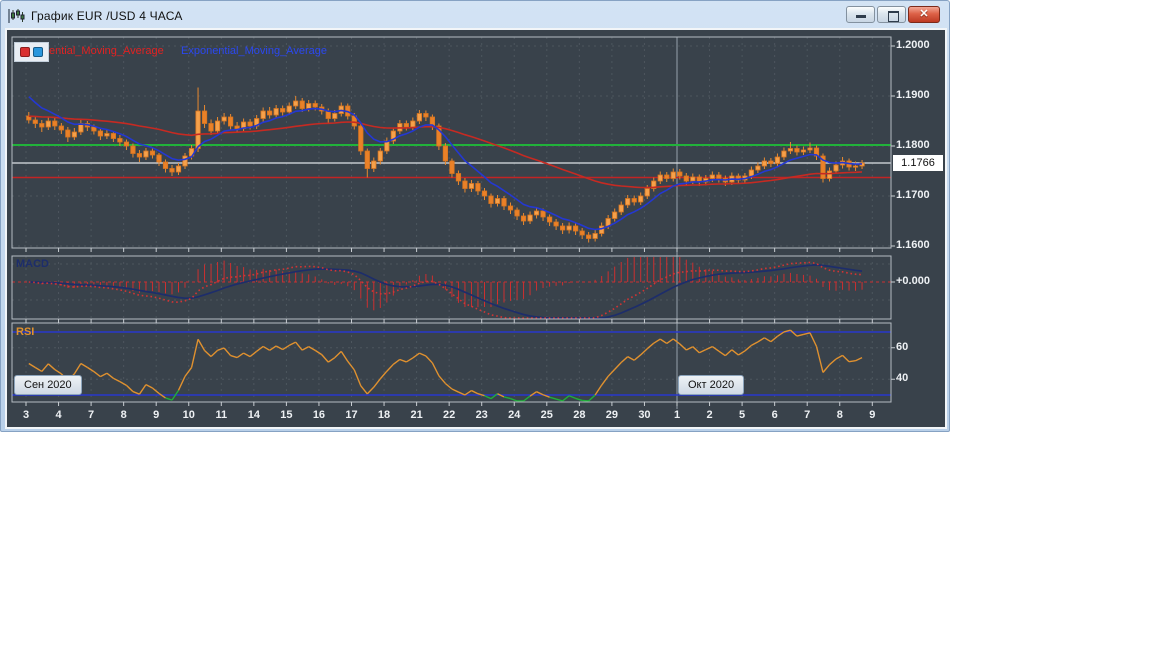  What do you see at coordinates (38, 52) in the screenshot?
I see `blue-series-swatch-icon` at bounding box center [38, 52].